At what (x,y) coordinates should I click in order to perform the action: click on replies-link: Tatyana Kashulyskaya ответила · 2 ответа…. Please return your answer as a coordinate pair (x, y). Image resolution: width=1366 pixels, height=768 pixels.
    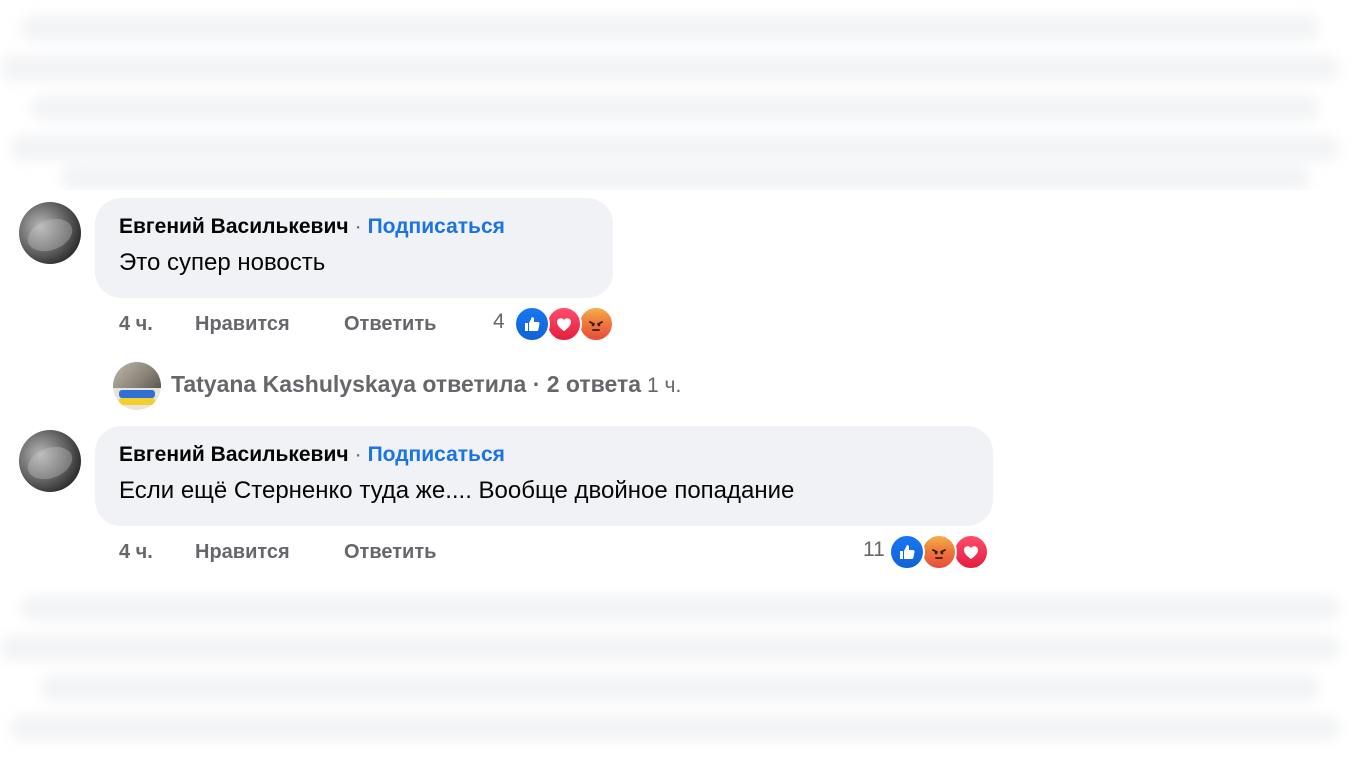
    Looking at the image, I should click on (426, 384).